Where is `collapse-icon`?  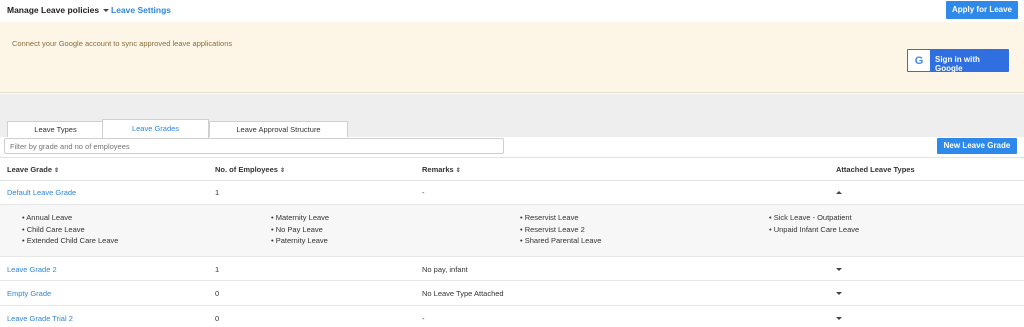
collapse-icon is located at coordinates (839, 192).